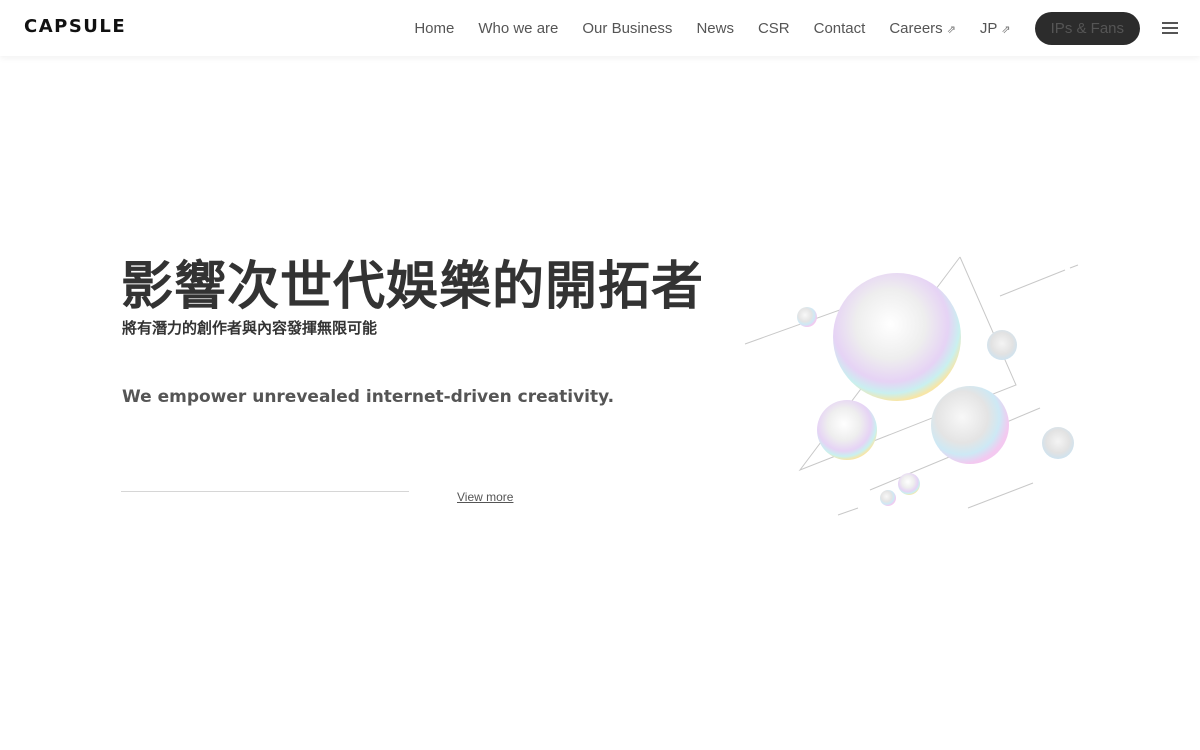 The width and height of the screenshot is (1200, 750). Describe the element at coordinates (413, 287) in the screenshot. I see `hero-title: 影響次世代娛樂的開拓者` at that location.